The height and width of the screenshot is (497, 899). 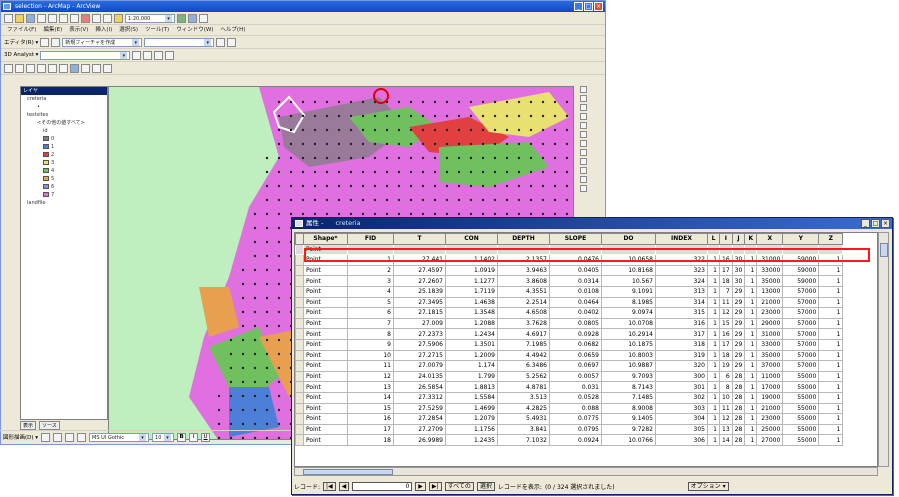 What do you see at coordinates (303, 6) in the screenshot?
I see `title-bar: selection - ArcMap - ArcView _ □ ×` at bounding box center [303, 6].